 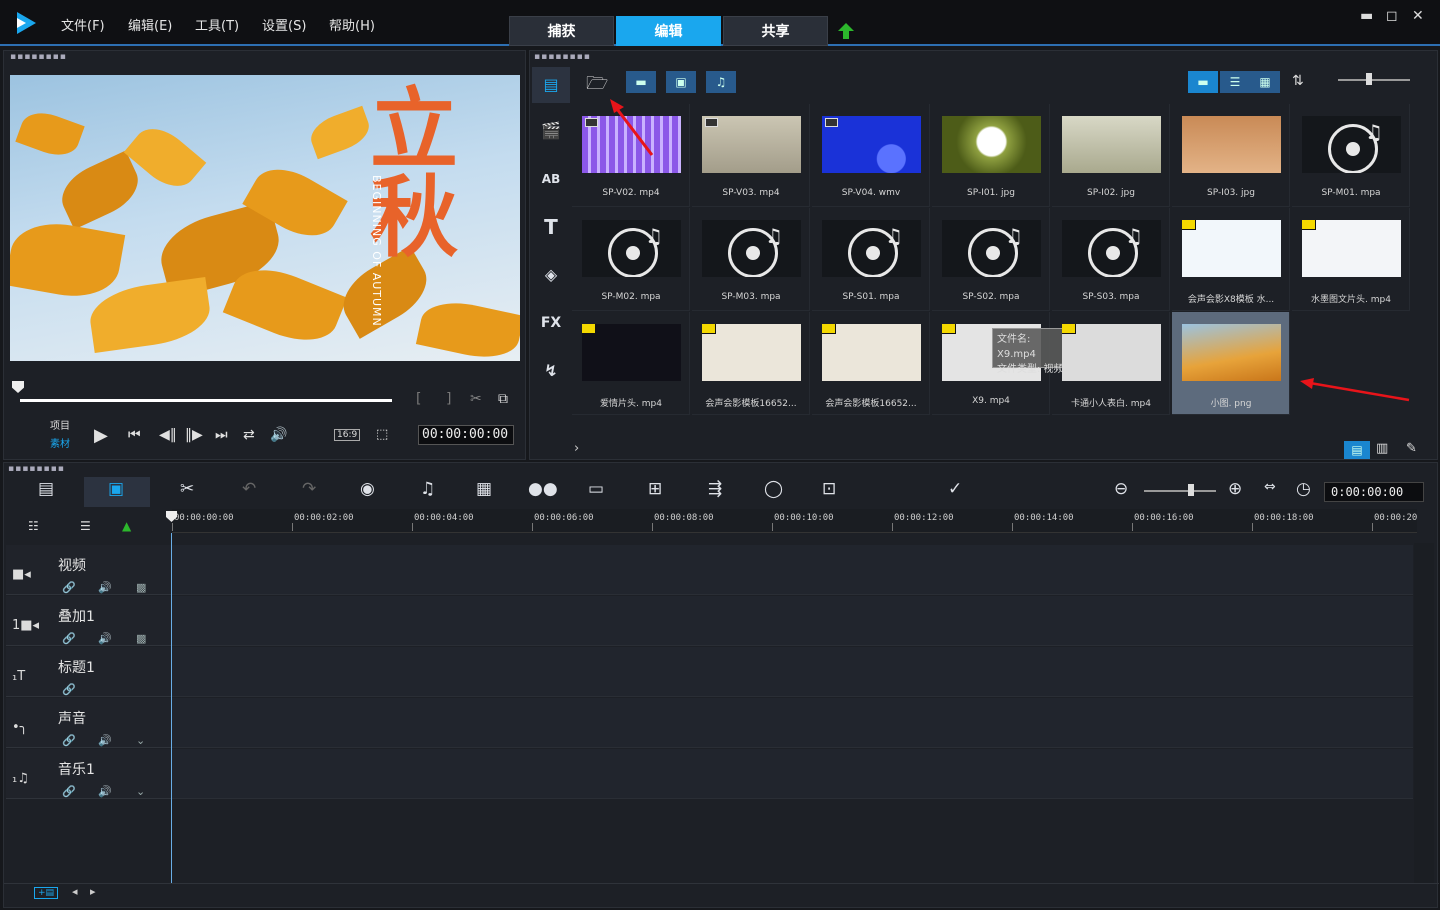 I want to click on library-item: X9. mp4 文件名: X9.mp4 文件类型: 视频, so click(x=1004, y=363).